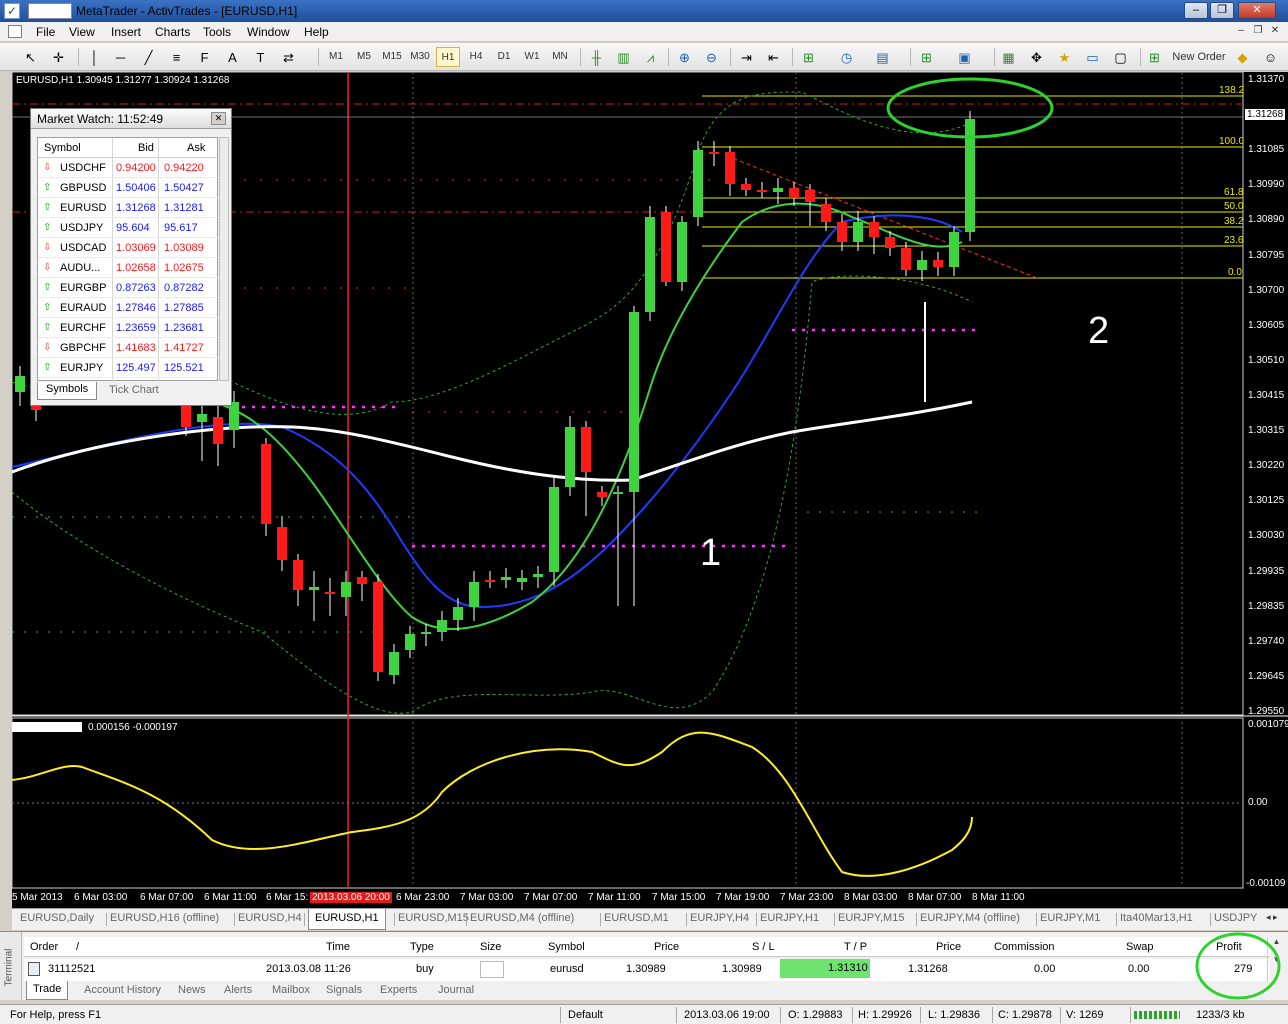 This screenshot has width=1288, height=1024. Describe the element at coordinates (1242, 57) in the screenshot. I see `alert-icon: ◆` at that location.